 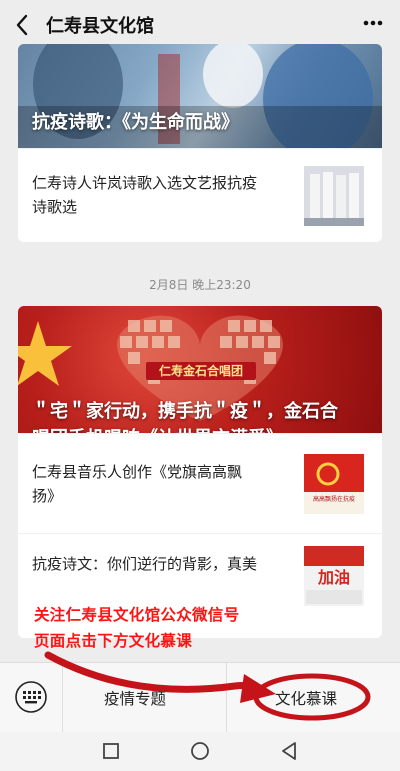 I want to click on article-hero: 抗疫诗歌：《为生命而战》, so click(x=200, y=96).